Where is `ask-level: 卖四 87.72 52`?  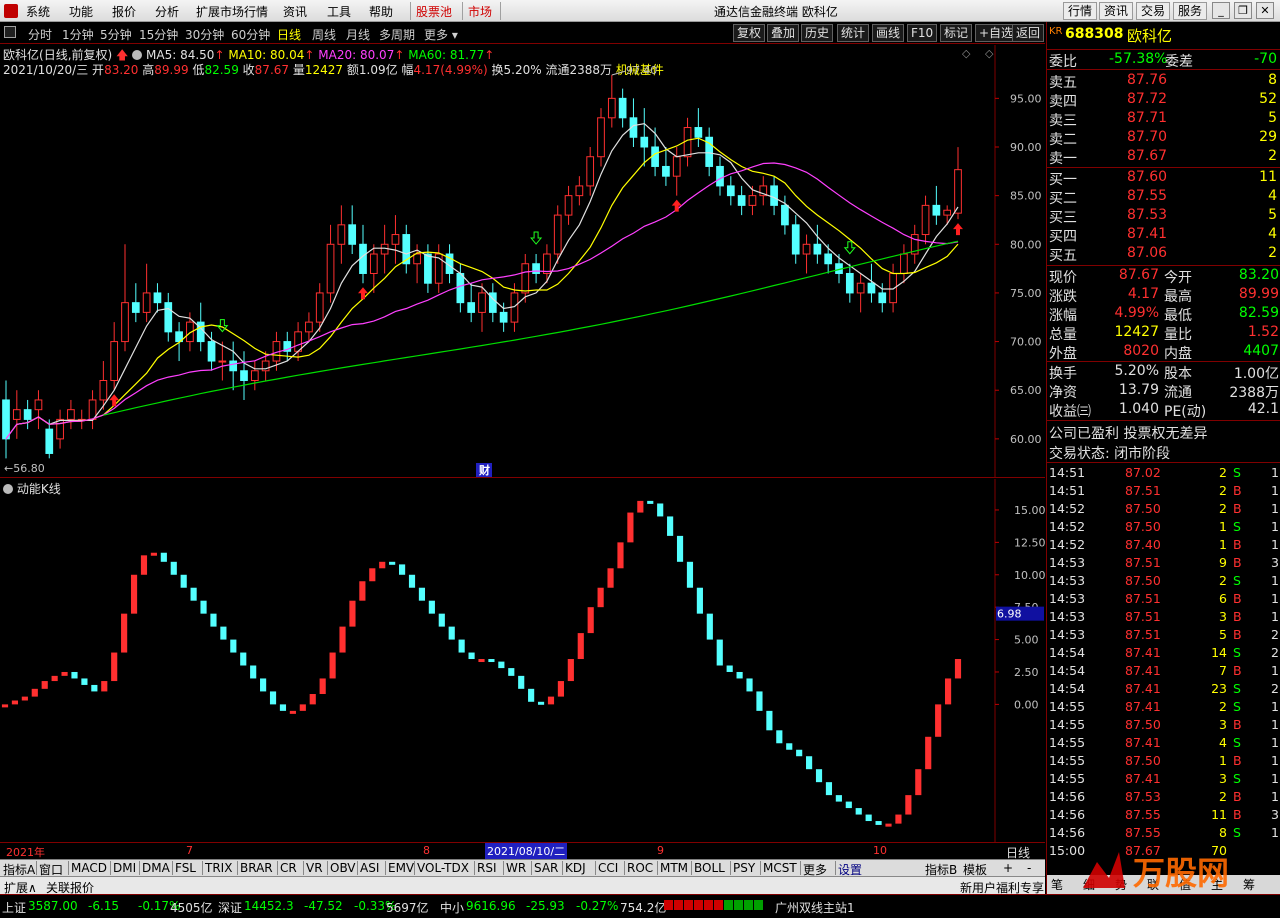 ask-level: 卖四 87.72 52 is located at coordinates (1163, 100).